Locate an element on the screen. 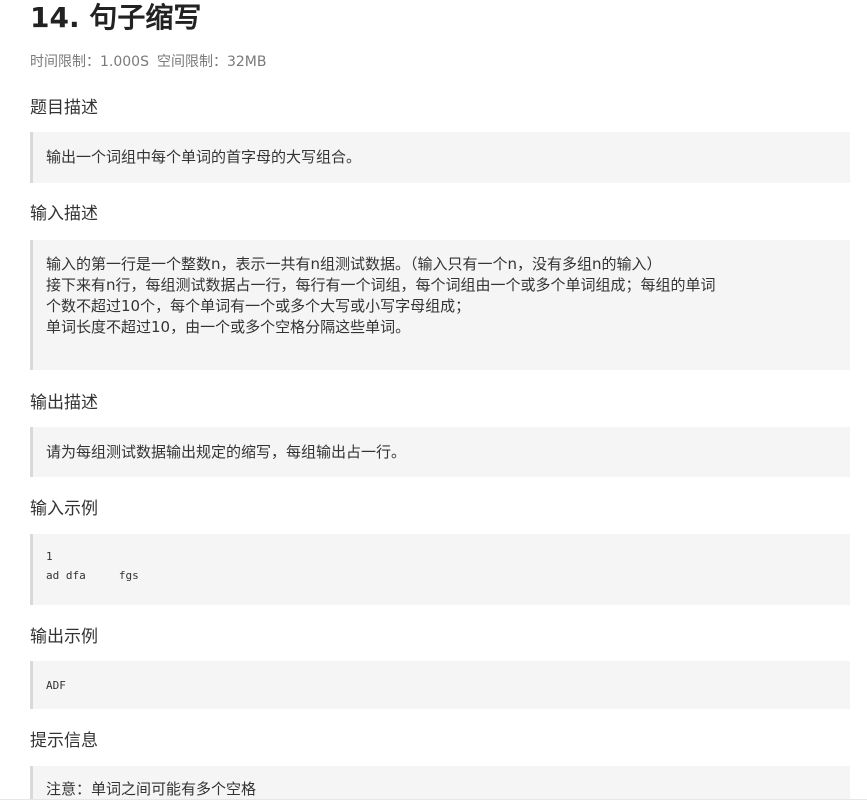 The width and height of the screenshot is (867, 804). sample-input-line-2: ad dfa fgs is located at coordinates (92, 575).